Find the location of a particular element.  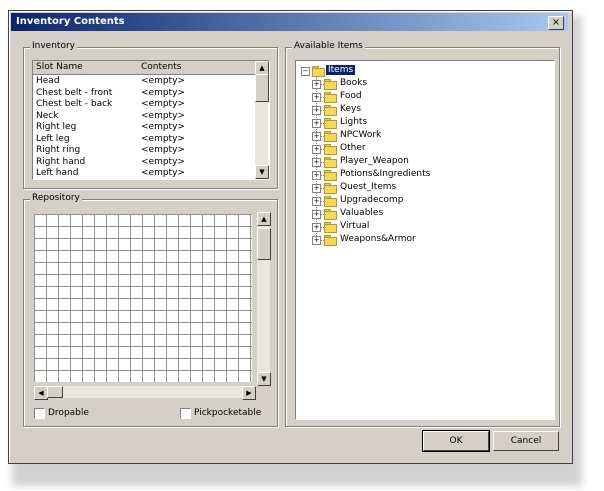

slot-name: Neck is located at coordinates (47, 115).